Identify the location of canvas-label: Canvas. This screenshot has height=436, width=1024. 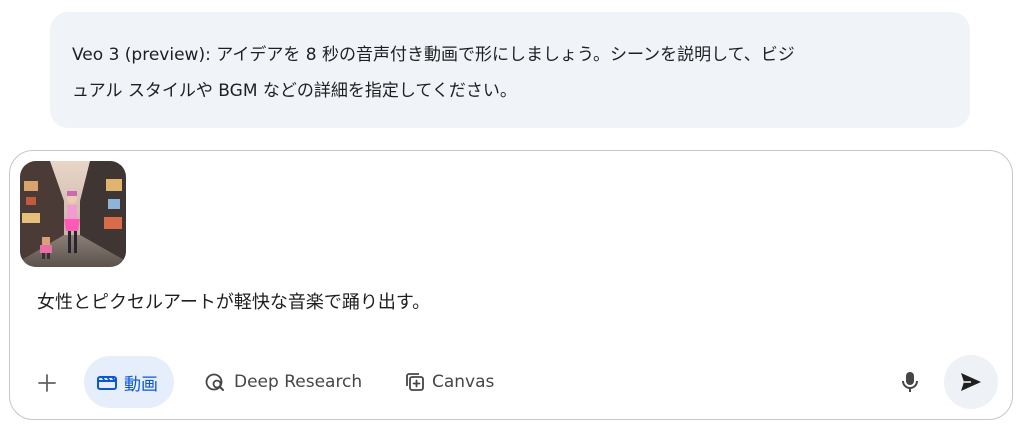
(463, 382).